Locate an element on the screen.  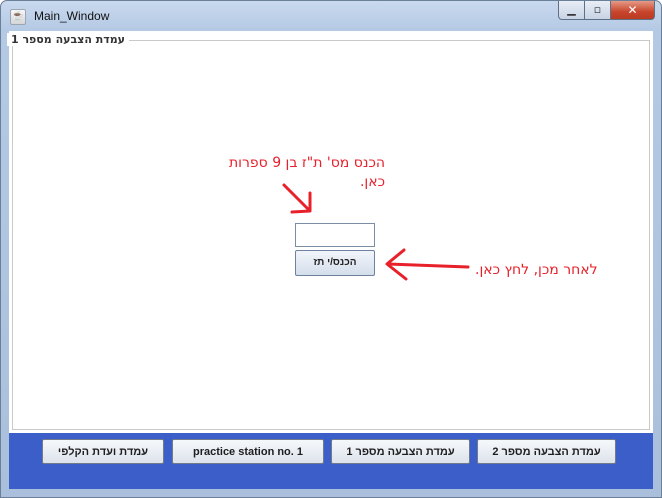
minimize-button: ▁ is located at coordinates (571, 10).